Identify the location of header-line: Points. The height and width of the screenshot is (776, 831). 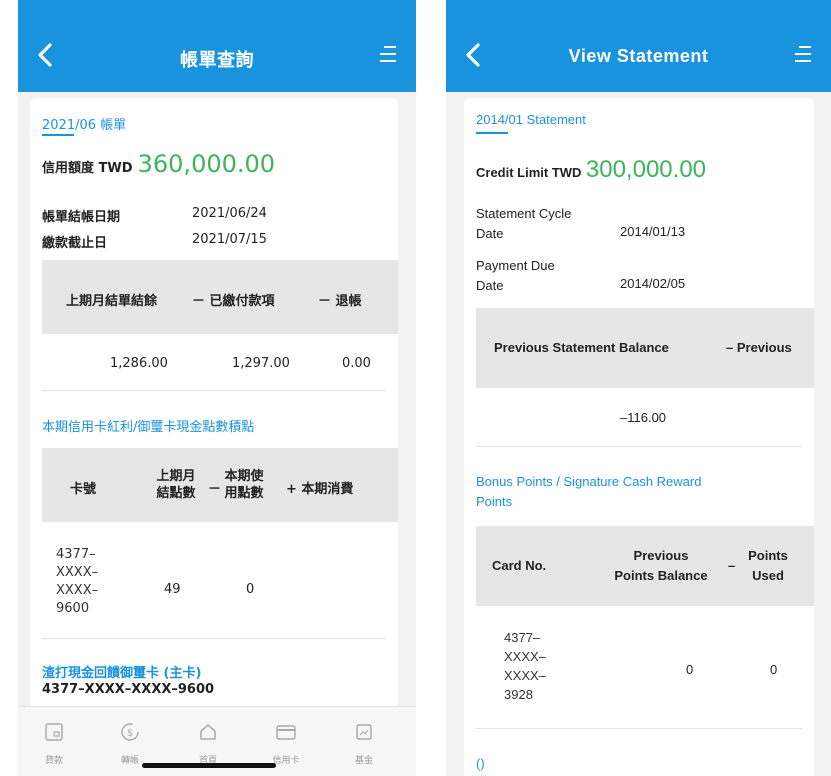
(768, 555).